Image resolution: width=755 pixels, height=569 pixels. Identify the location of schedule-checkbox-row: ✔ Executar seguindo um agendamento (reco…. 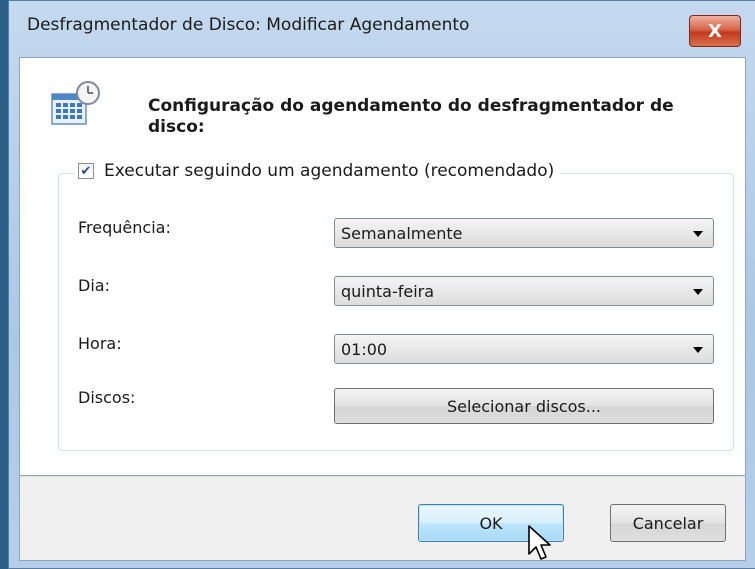
(317, 171).